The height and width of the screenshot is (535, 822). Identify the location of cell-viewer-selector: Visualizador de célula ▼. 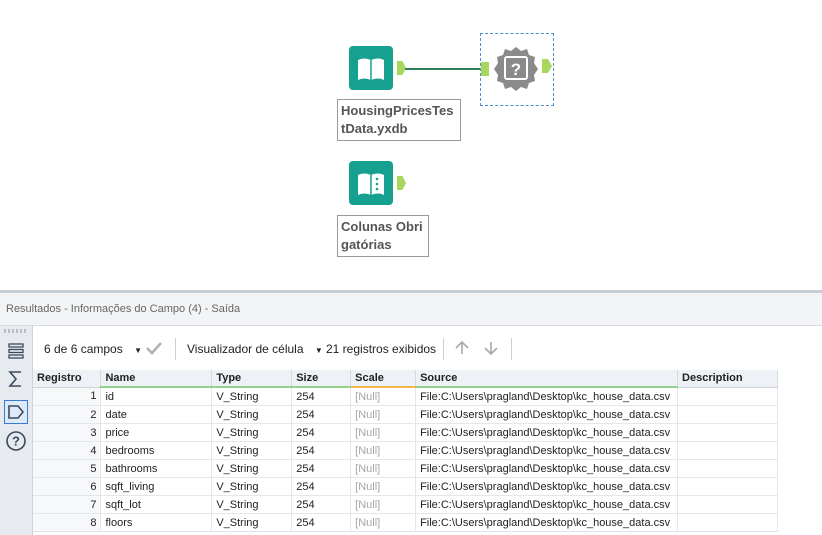
(255, 349).